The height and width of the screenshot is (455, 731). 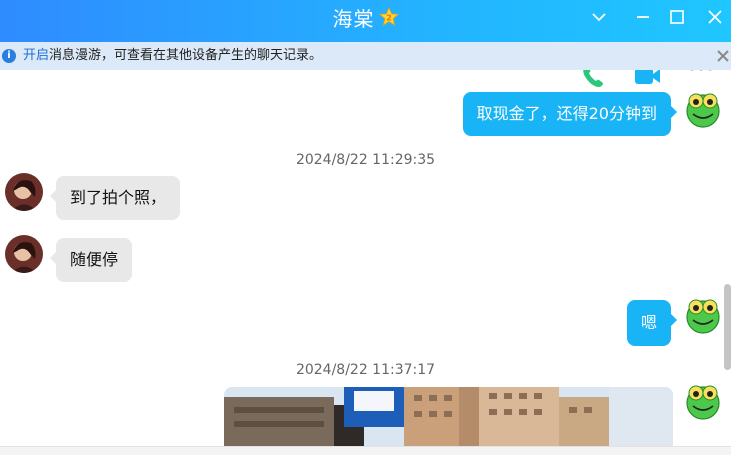 I want to click on more-icon, so click(x=701, y=80).